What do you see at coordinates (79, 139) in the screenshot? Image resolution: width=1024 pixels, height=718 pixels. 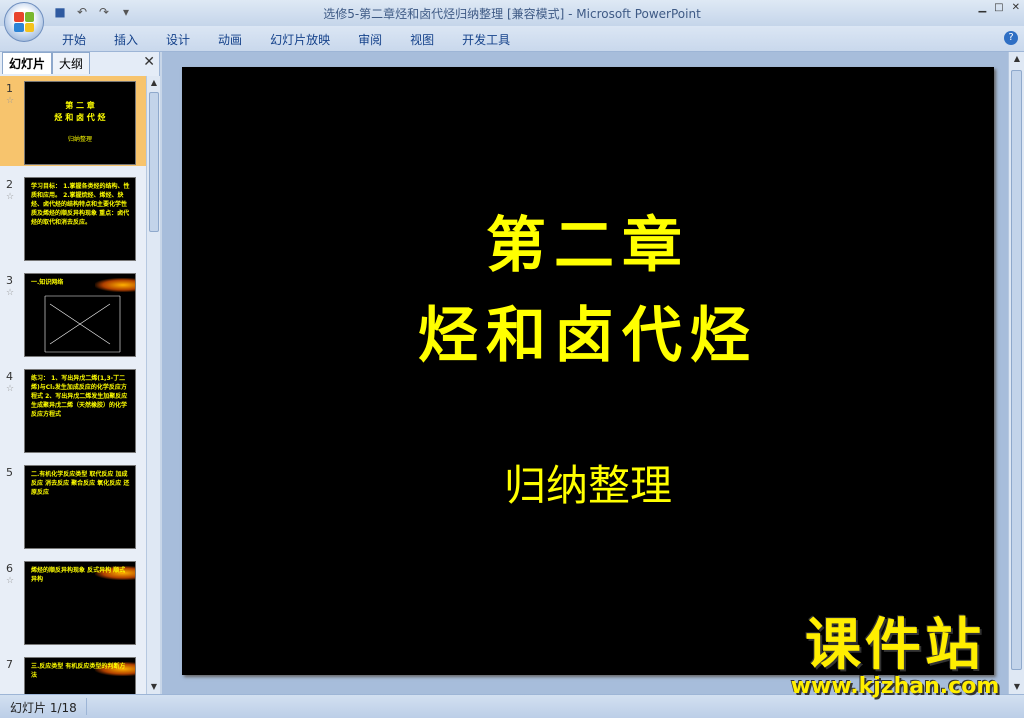 I see `thumb-subtitle: 归纳整理` at bounding box center [79, 139].